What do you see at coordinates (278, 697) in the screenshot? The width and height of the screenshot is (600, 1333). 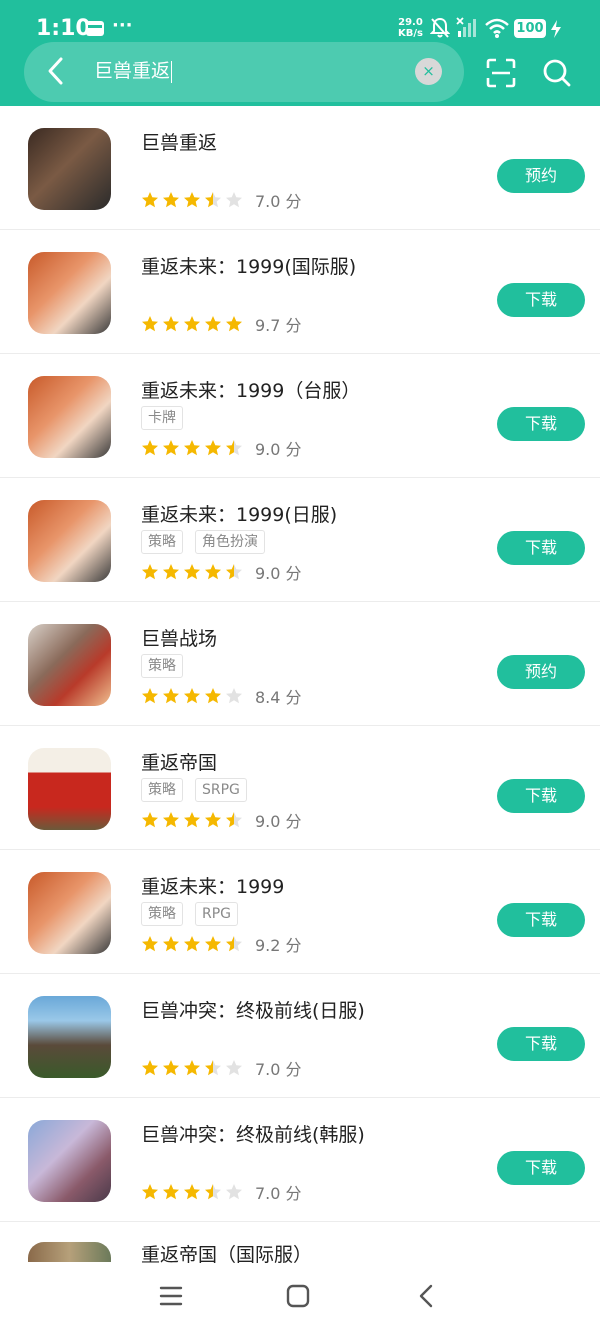 I see `rating-score: 8.4 分` at bounding box center [278, 697].